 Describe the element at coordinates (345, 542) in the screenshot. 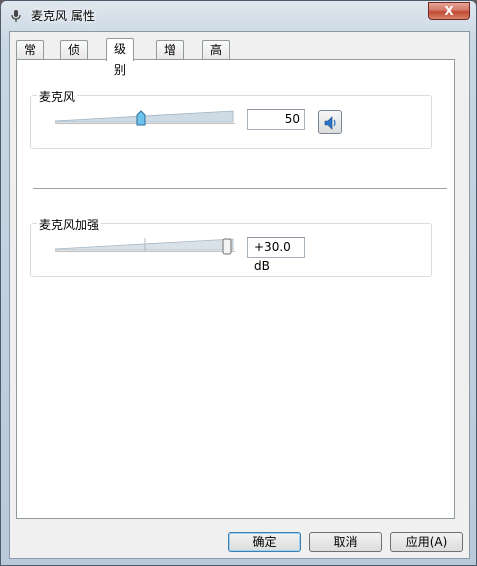

I see `cancel-button: 取消` at that location.